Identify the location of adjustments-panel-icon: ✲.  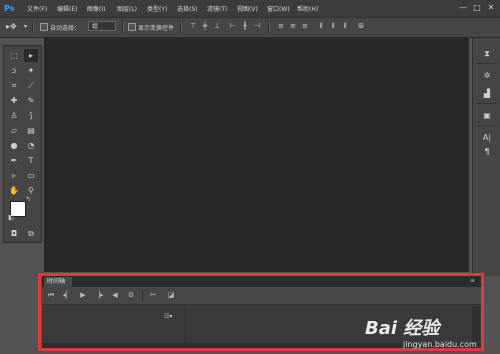
(487, 75).